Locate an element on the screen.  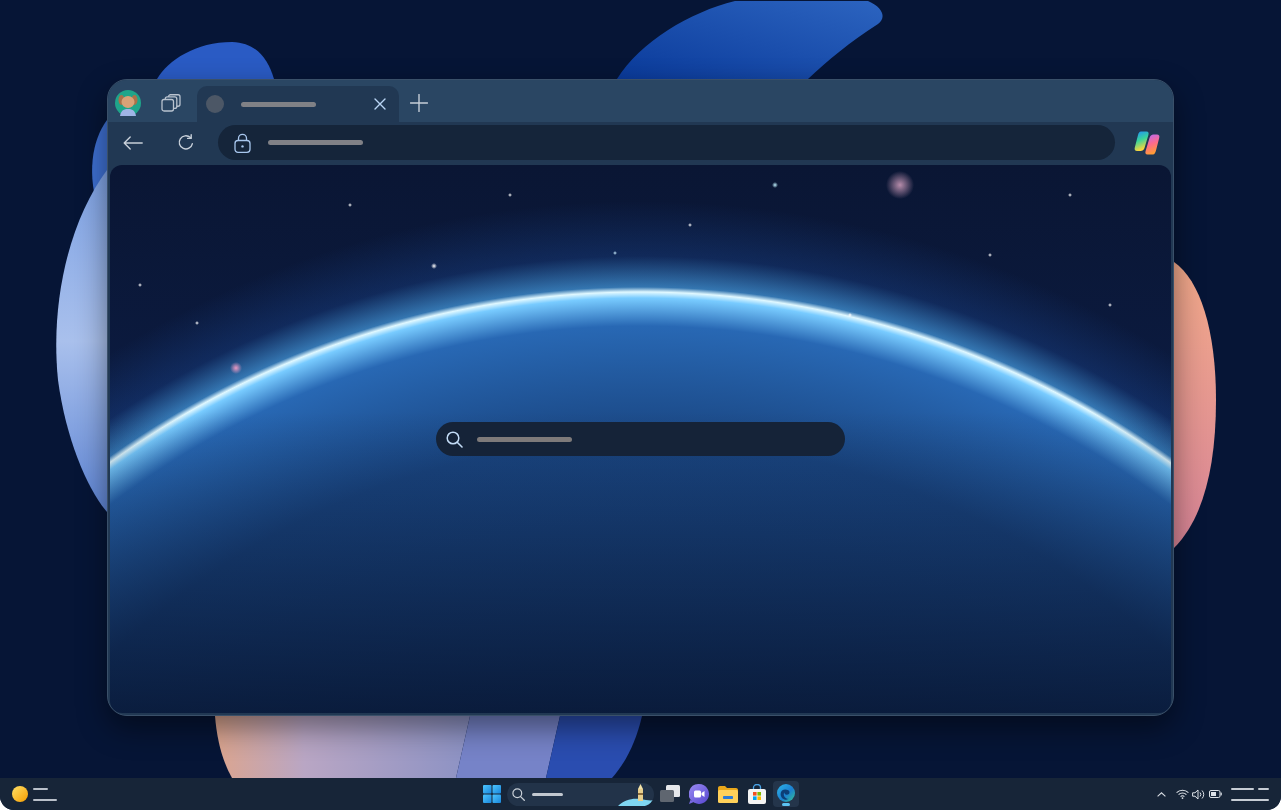
wifi-icon is located at coordinates (1182, 794).